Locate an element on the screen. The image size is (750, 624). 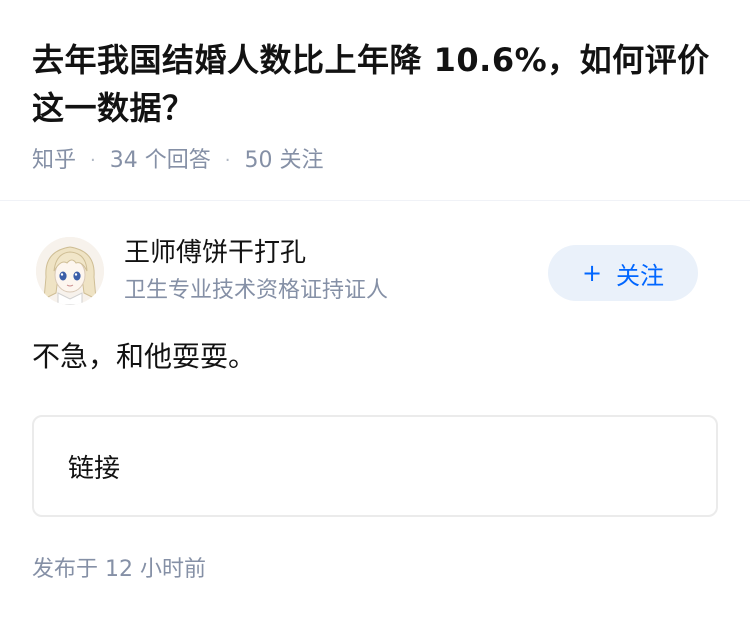
answer-count: 34 个回答 is located at coordinates (160, 161).